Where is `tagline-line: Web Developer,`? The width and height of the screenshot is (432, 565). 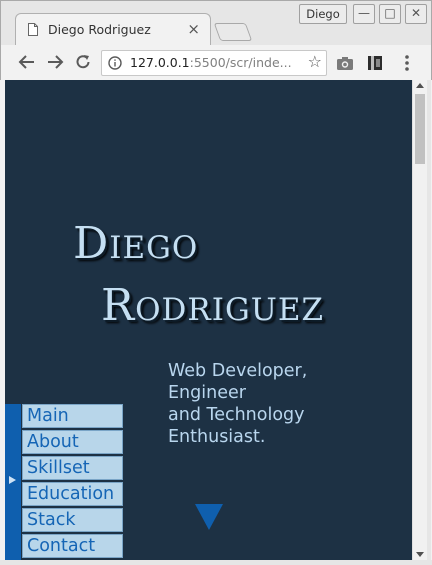 tagline-line: Web Developer, is located at coordinates (238, 371).